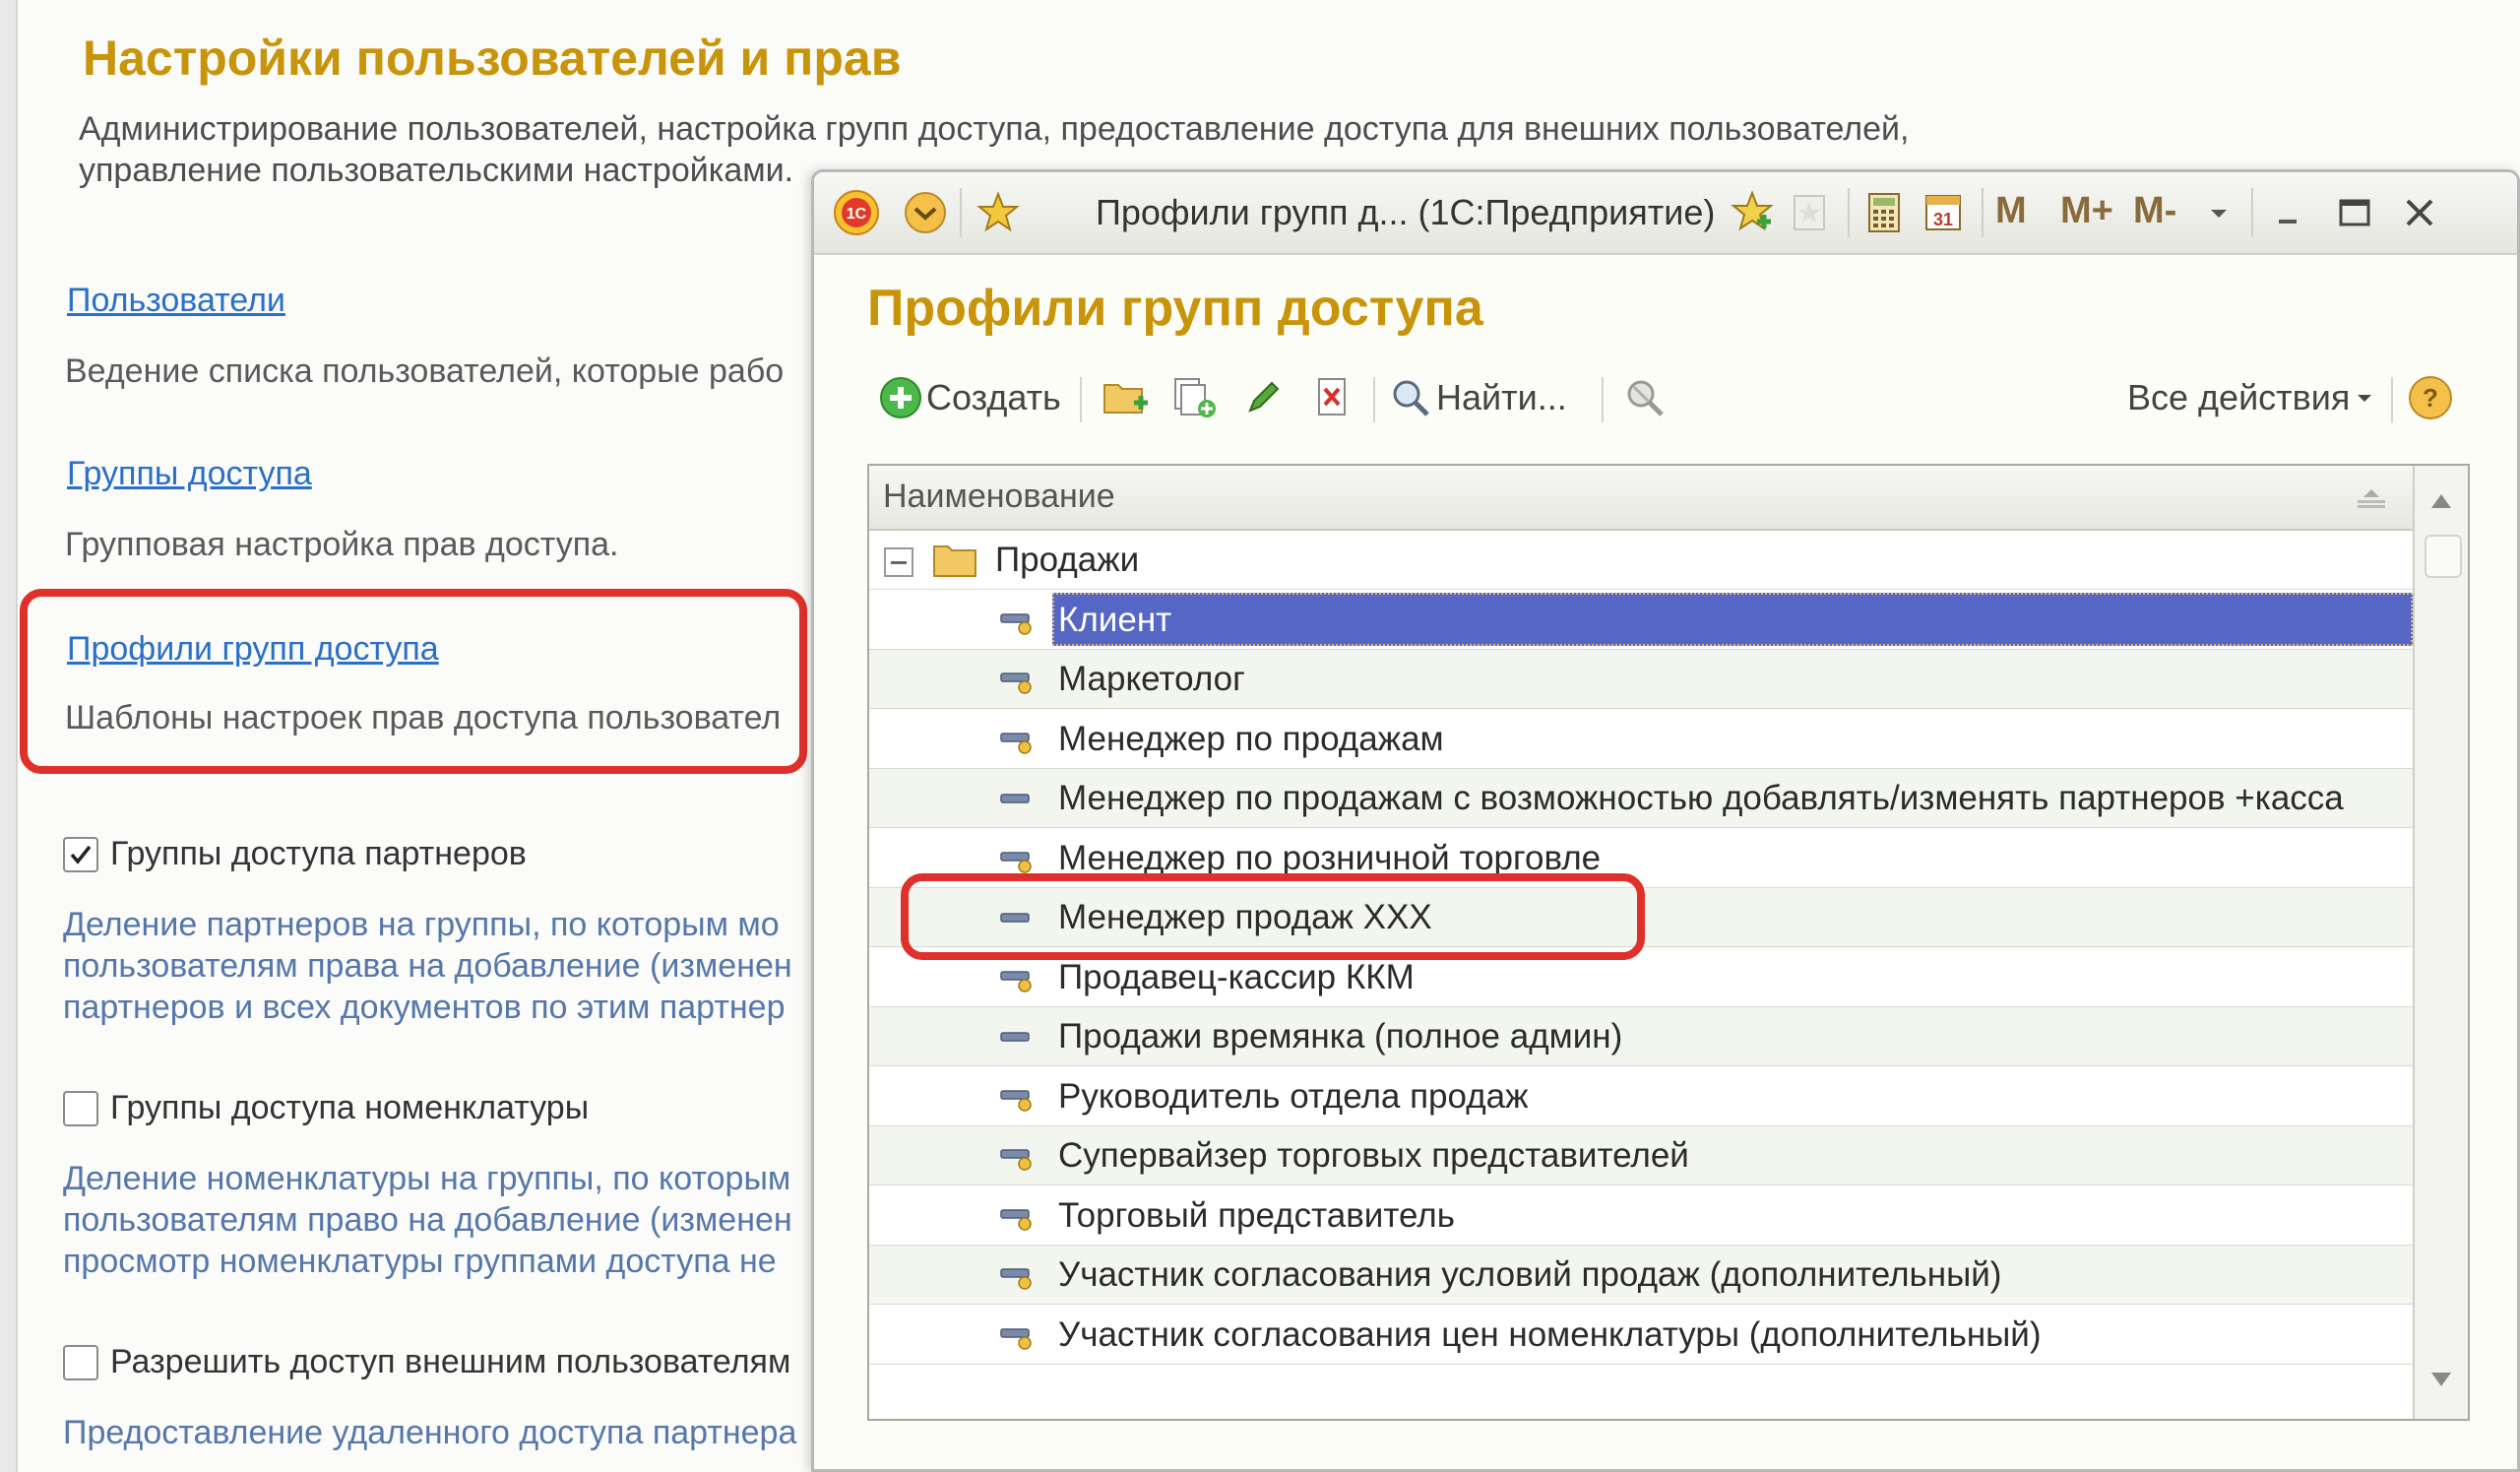 This screenshot has width=2520, height=1472. I want to click on window-title: Профили групп д... (1С:Предприятие), so click(1406, 212).